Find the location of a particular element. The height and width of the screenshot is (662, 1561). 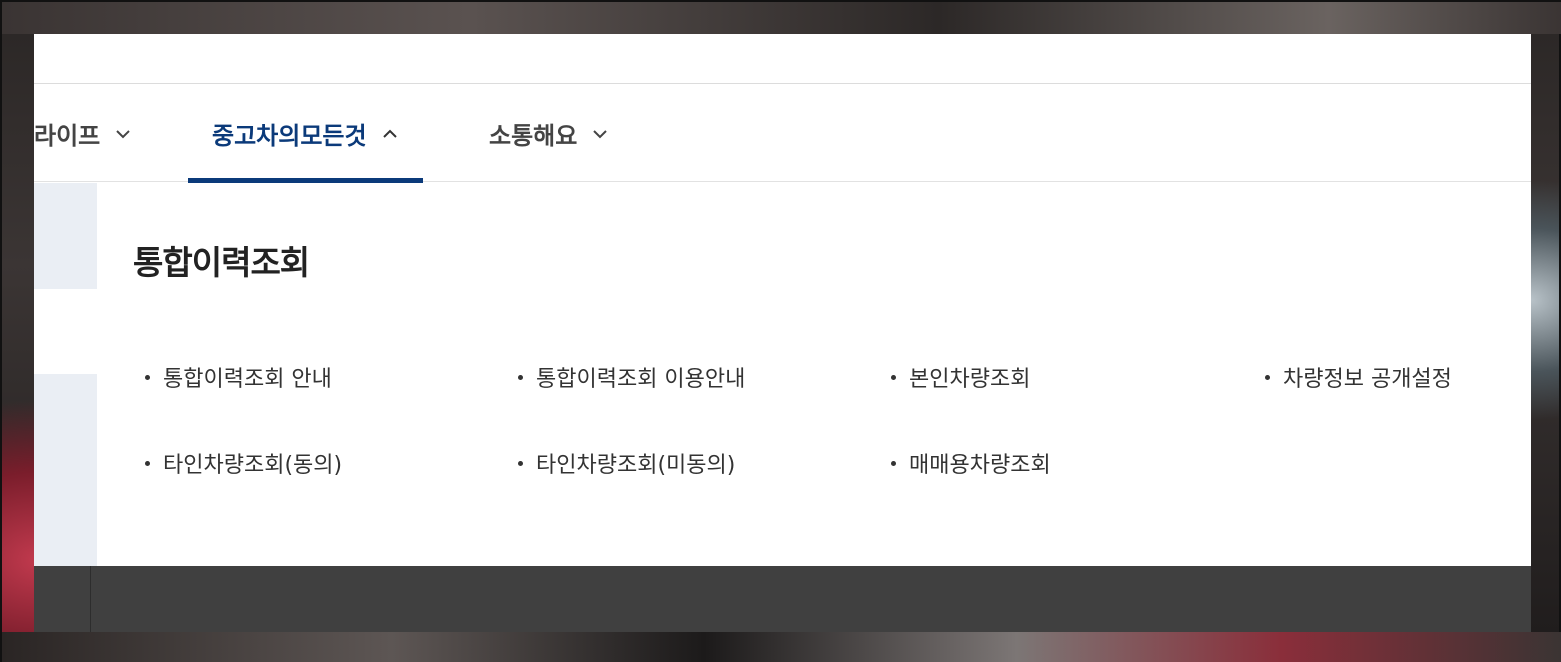

submenu-link-own-vehicle: 본인차량조회 is located at coordinates (960, 377).